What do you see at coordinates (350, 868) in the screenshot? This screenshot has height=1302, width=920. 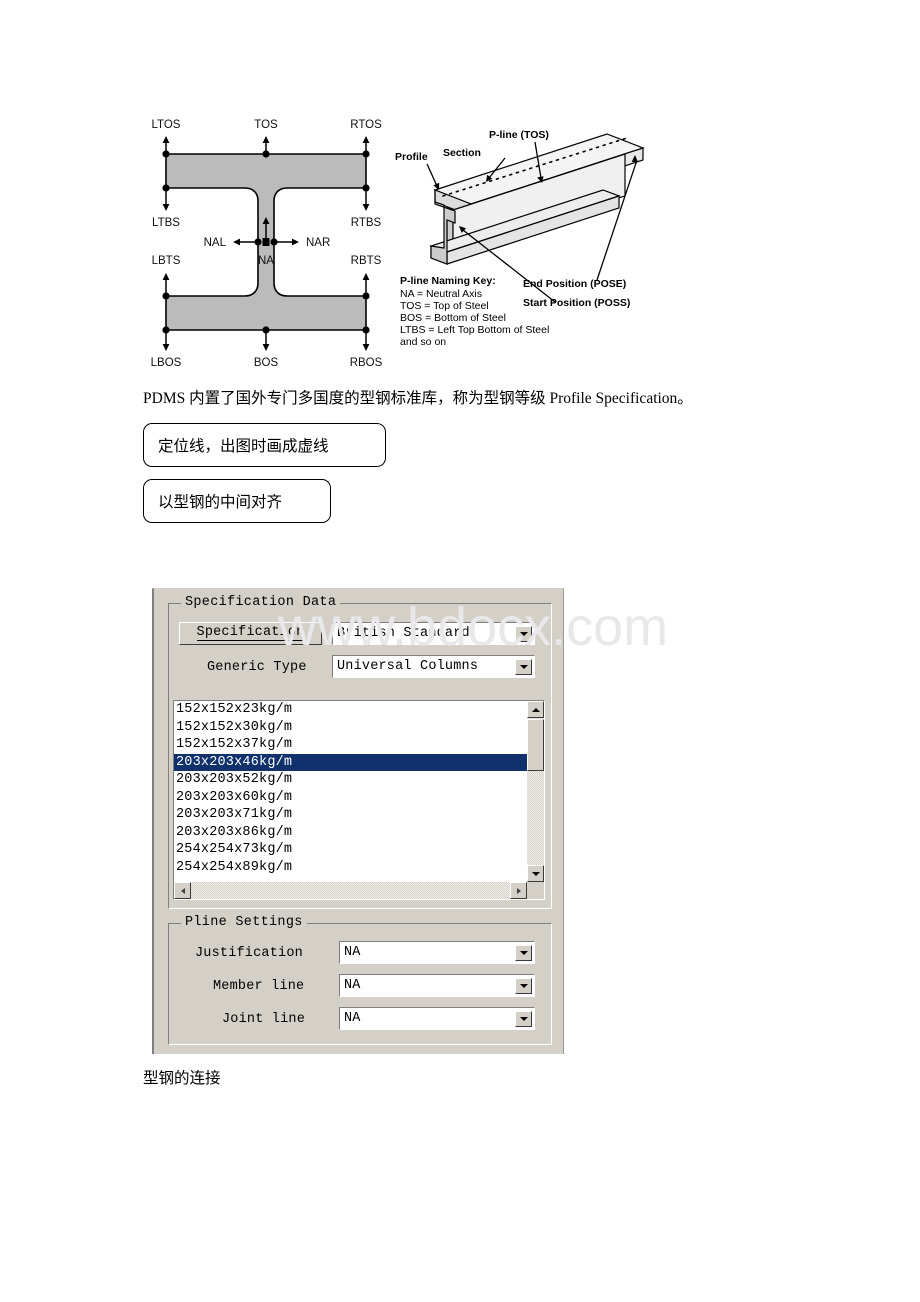 I see `list-item: 254x254x89kg/m` at bounding box center [350, 868].